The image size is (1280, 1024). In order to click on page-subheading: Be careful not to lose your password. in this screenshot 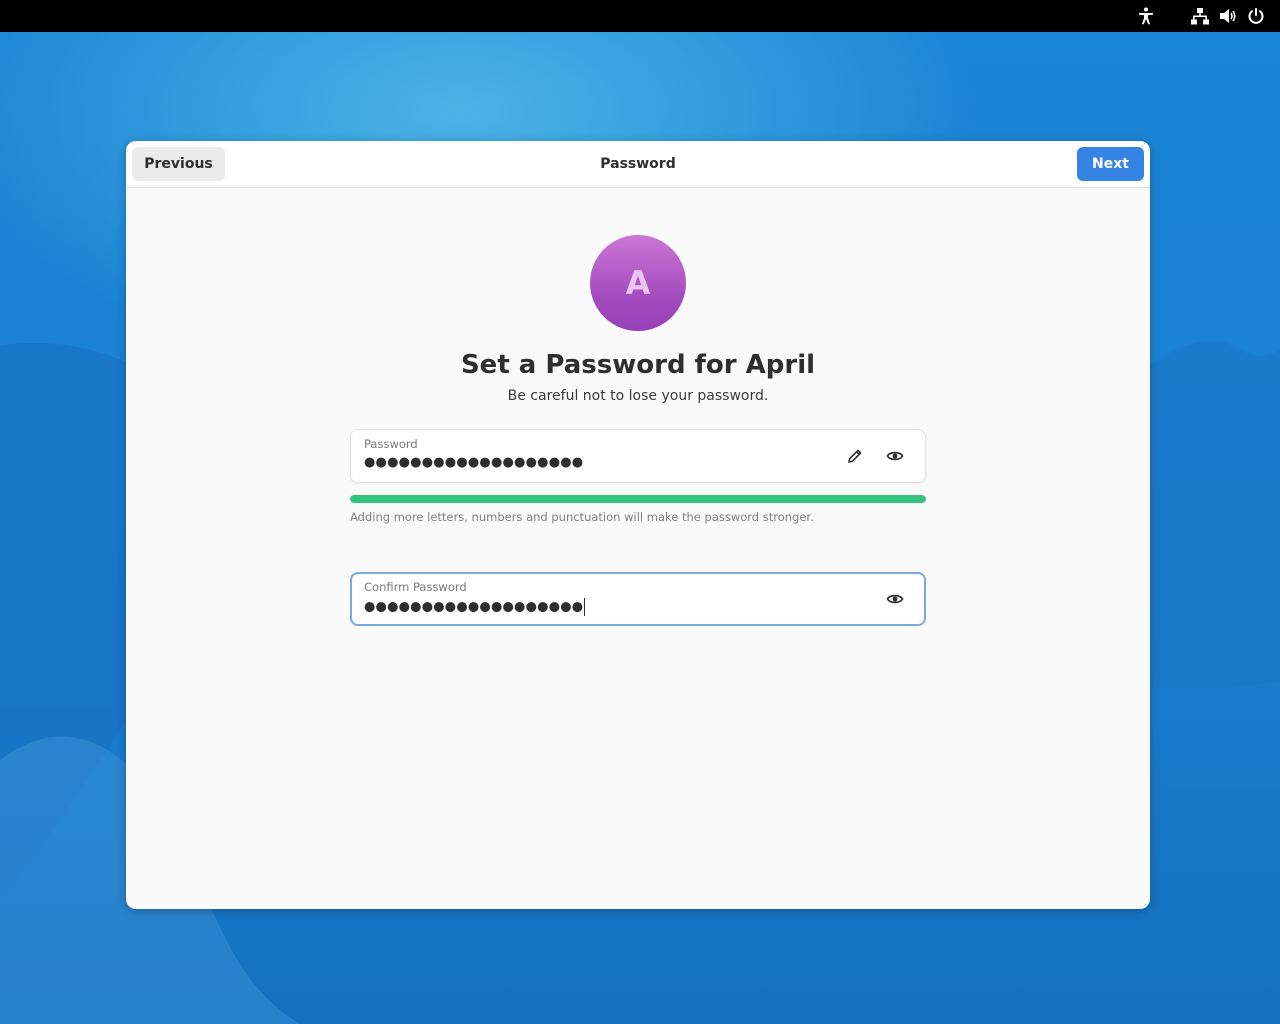, I will do `click(638, 396)`.